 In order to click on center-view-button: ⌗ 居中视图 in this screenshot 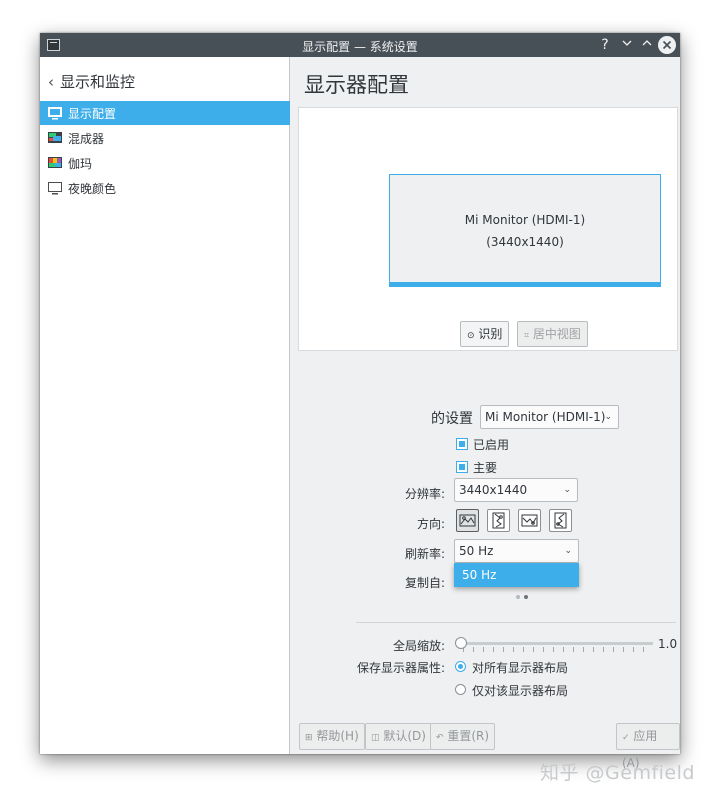, I will do `click(552, 334)`.